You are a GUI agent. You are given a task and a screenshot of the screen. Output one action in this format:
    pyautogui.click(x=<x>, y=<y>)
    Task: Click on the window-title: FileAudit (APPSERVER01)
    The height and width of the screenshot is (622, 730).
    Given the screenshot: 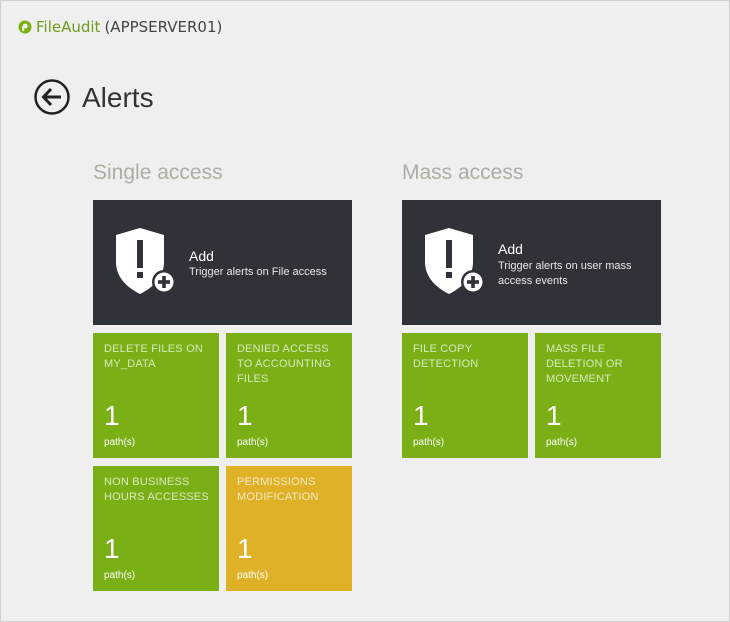 What is the action you would take?
    pyautogui.click(x=120, y=27)
    